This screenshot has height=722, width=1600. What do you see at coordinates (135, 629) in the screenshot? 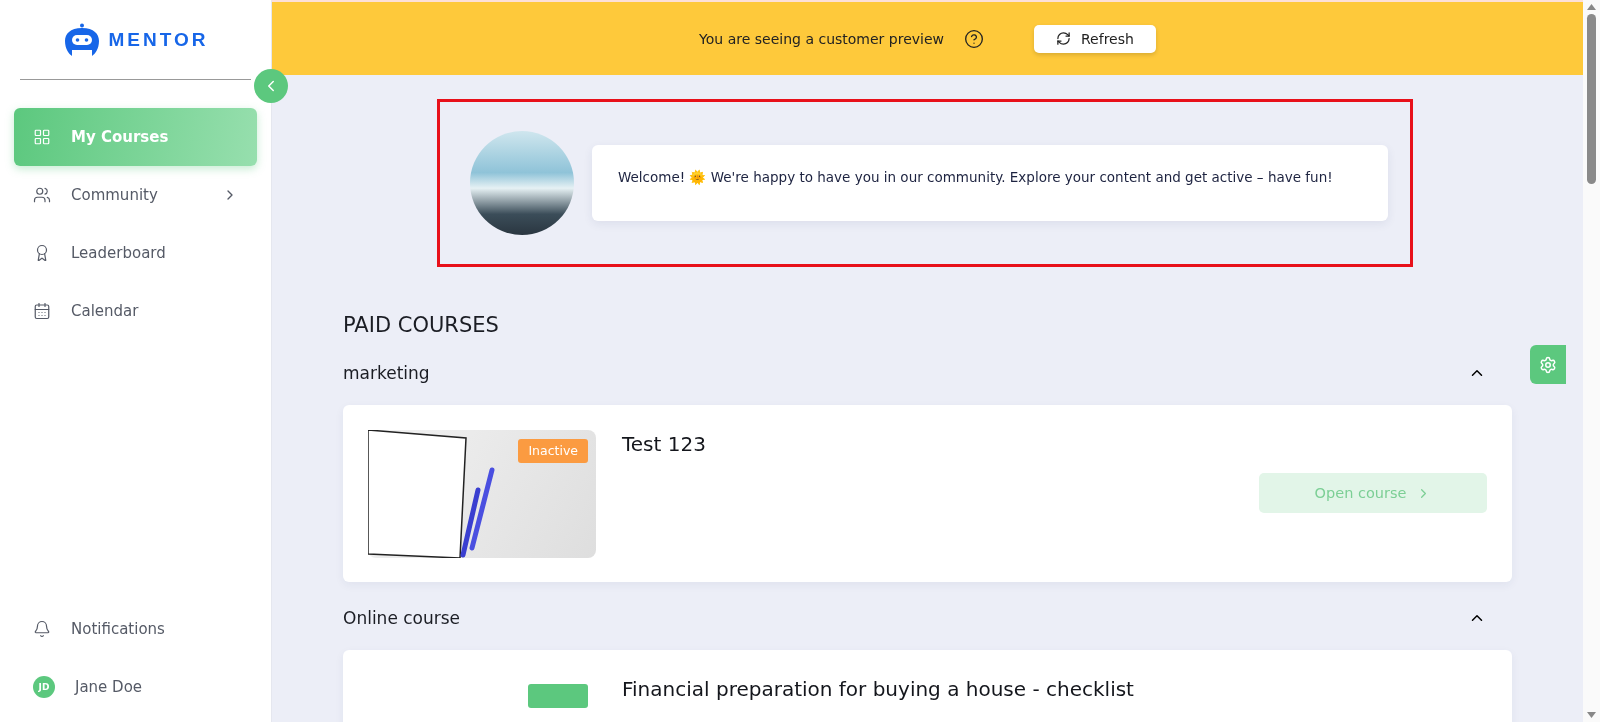
I see `sidebar-item: Notifications` at bounding box center [135, 629].